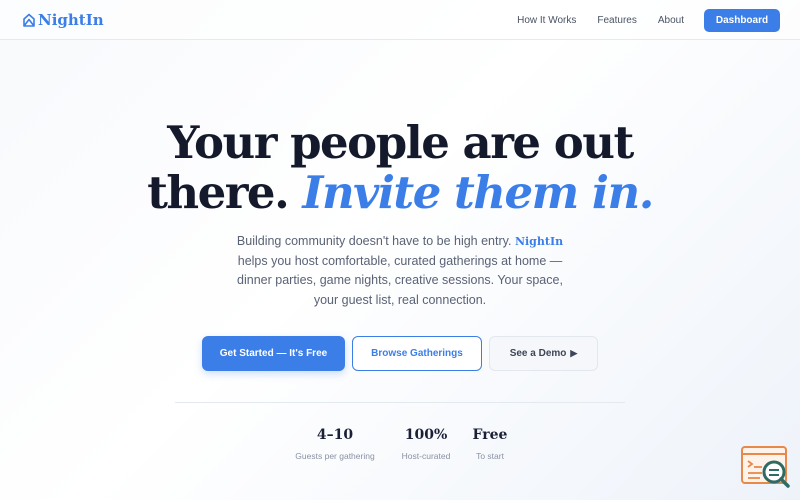 The height and width of the screenshot is (500, 800). Describe the element at coordinates (426, 435) in the screenshot. I see `stat-value: 100%` at that location.